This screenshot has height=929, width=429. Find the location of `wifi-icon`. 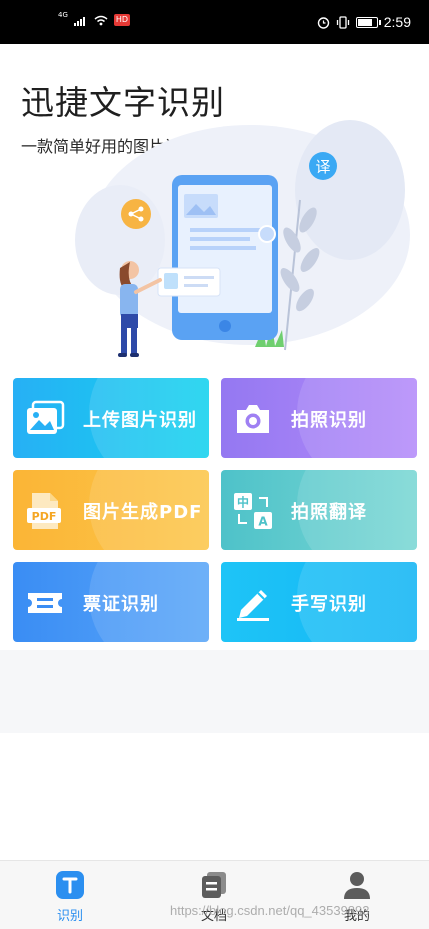

wifi-icon is located at coordinates (101, 20).